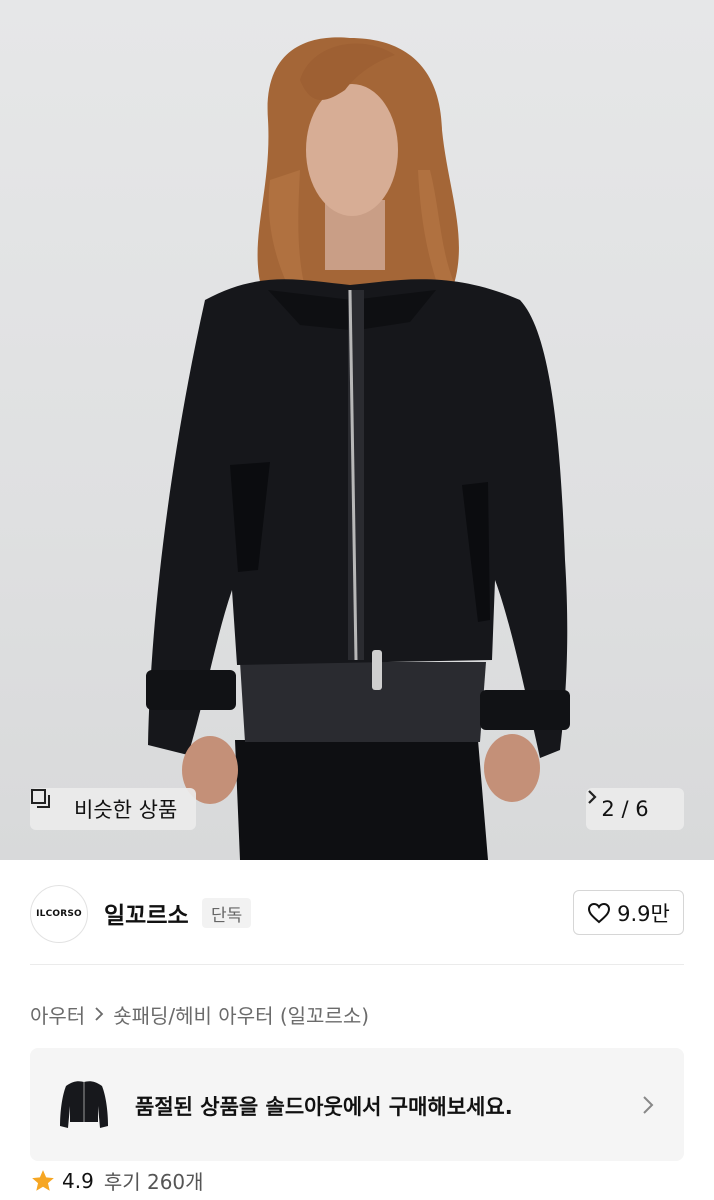 The width and height of the screenshot is (714, 1200). I want to click on rating-score: 4.9, so click(78, 1180).